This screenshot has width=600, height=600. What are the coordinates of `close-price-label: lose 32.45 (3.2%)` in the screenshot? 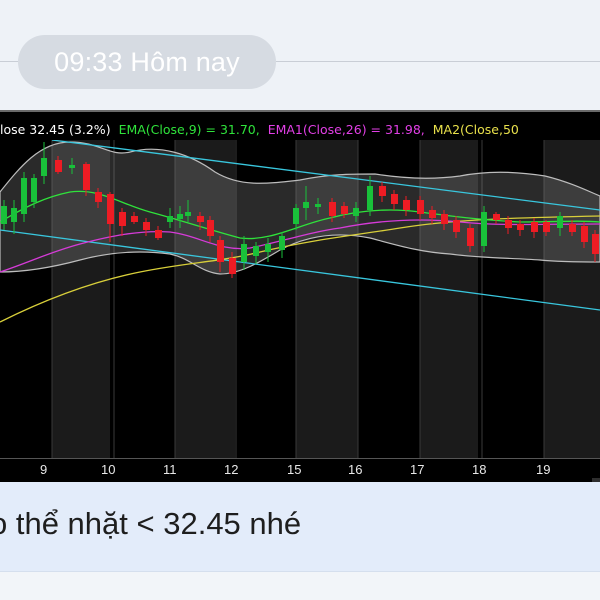 It's located at (55, 129).